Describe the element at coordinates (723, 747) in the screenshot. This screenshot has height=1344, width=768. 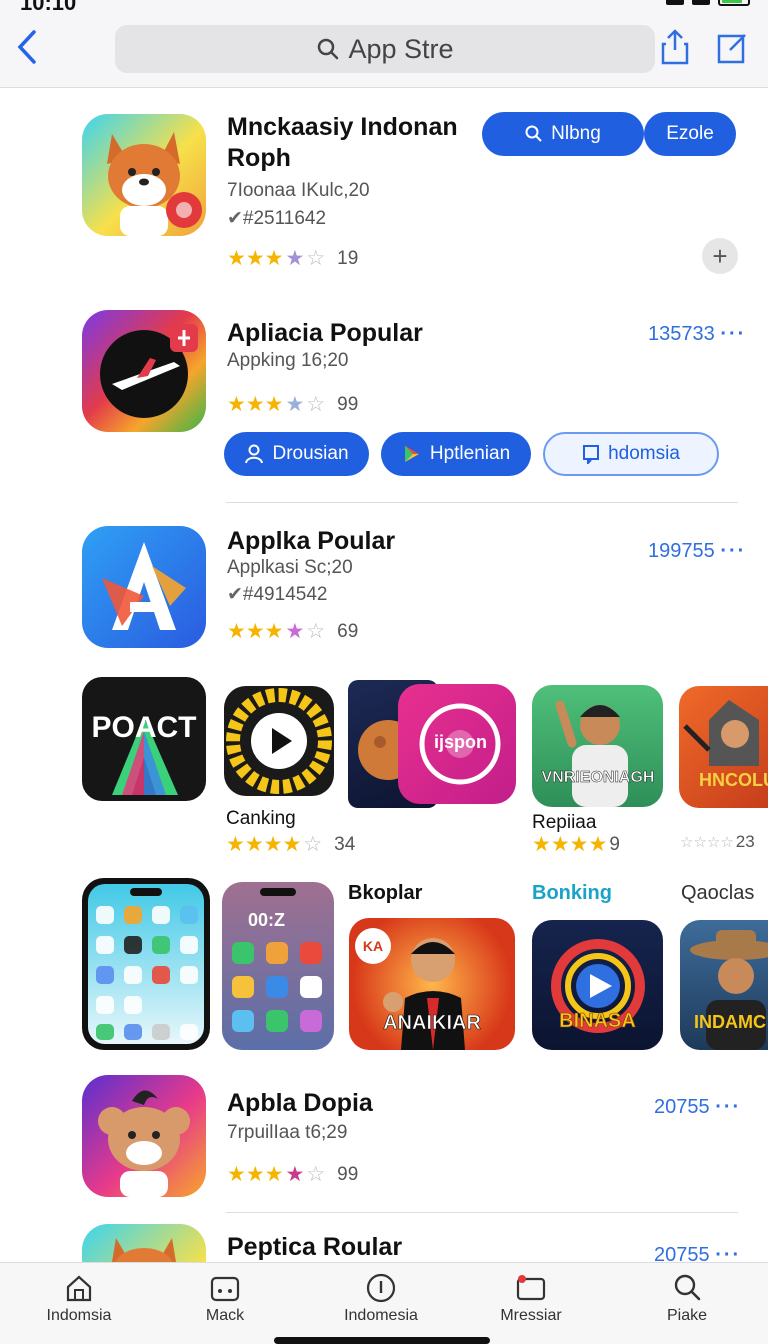
I see `gallery-tile-hooded: HNCOLU` at that location.